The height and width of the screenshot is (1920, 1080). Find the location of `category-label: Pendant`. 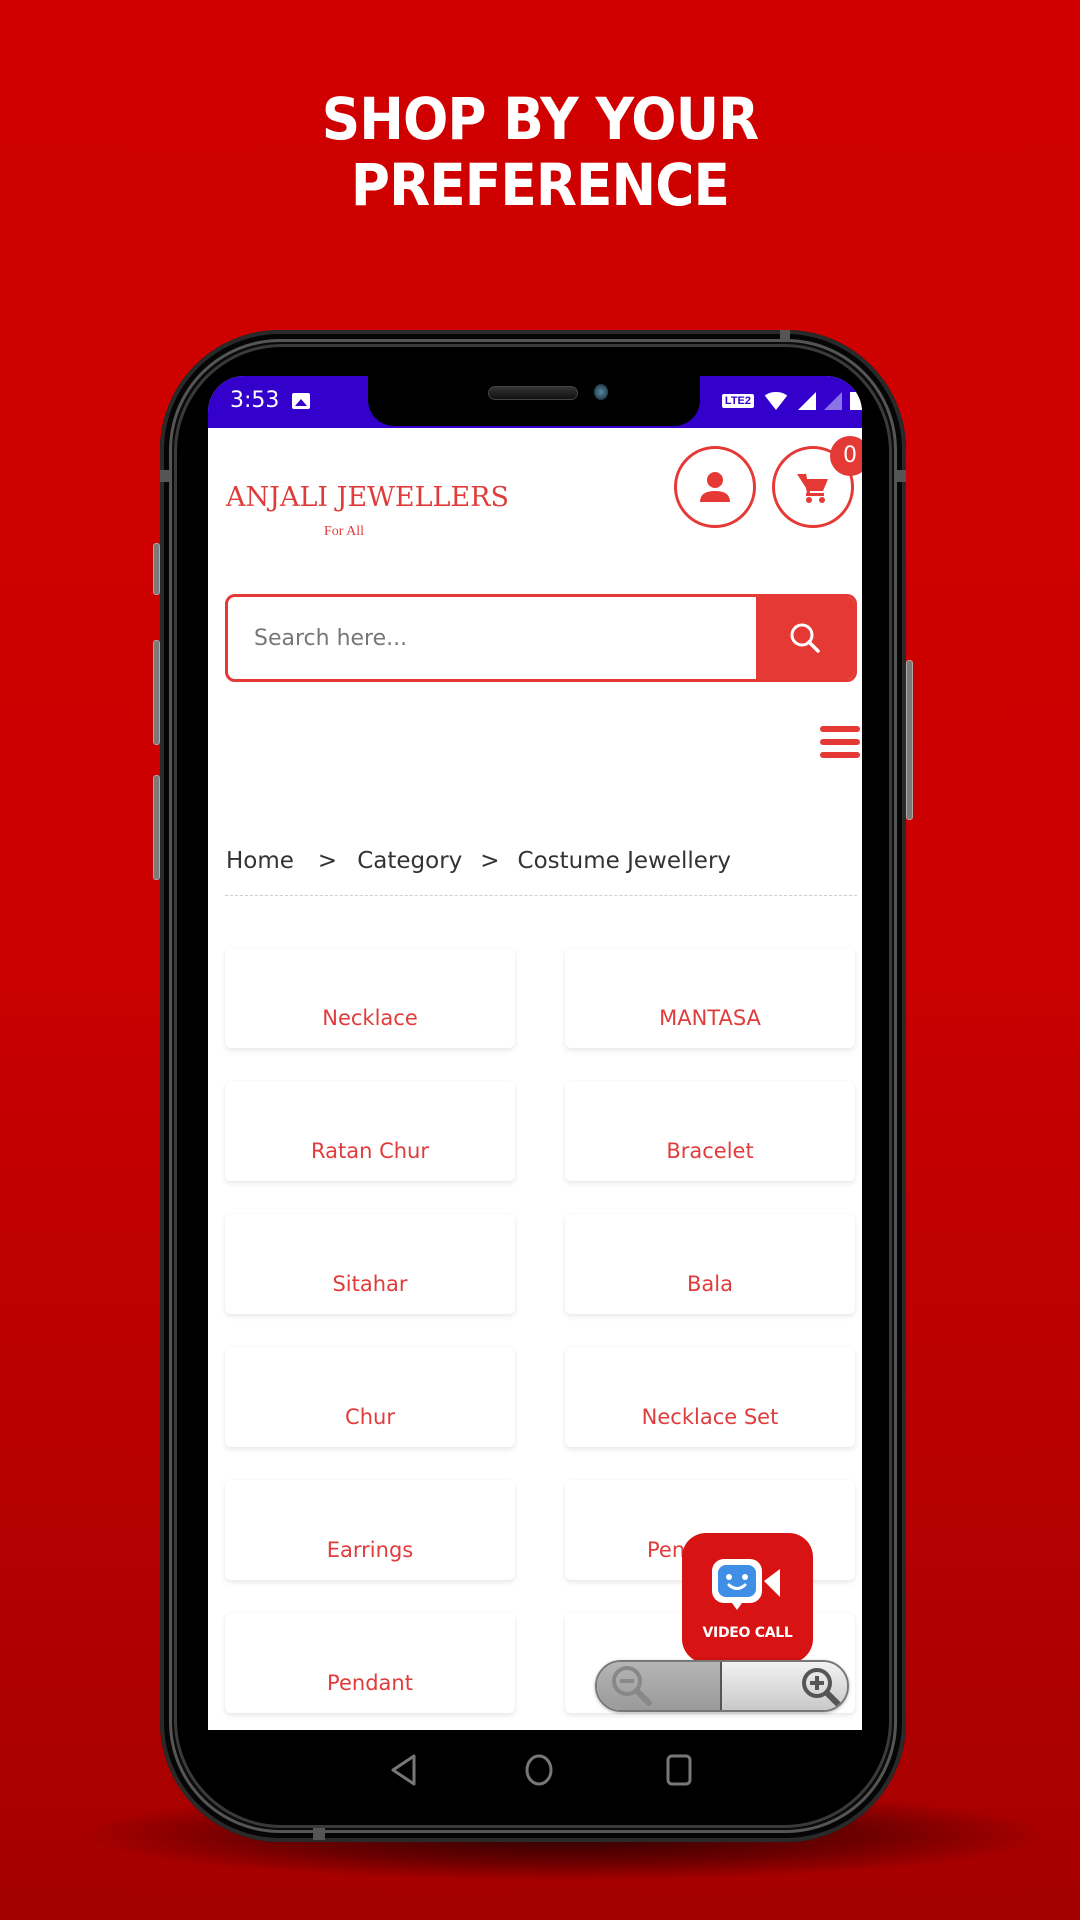

category-label: Pendant is located at coordinates (370, 1683).